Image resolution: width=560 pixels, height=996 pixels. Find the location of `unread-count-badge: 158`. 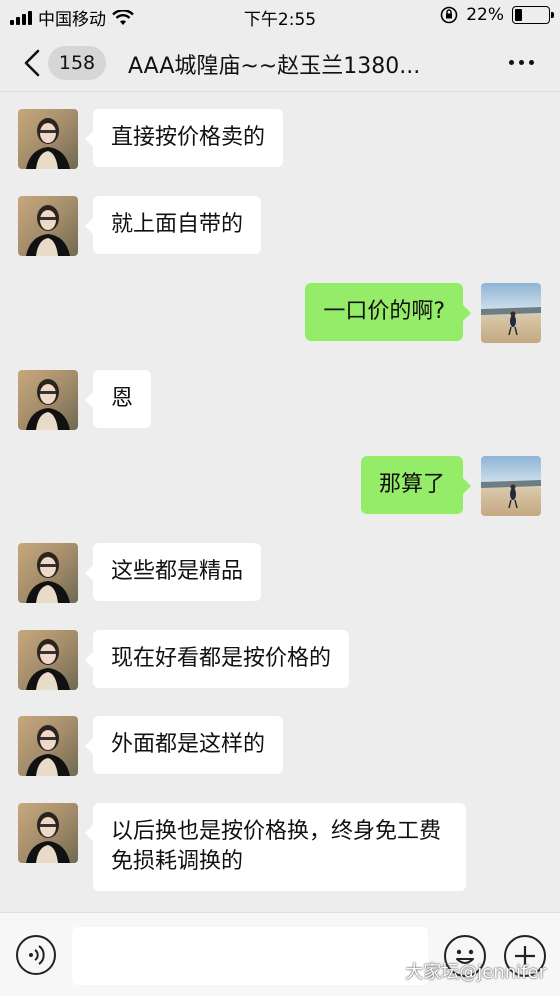

unread-count-badge: 158 is located at coordinates (77, 63).